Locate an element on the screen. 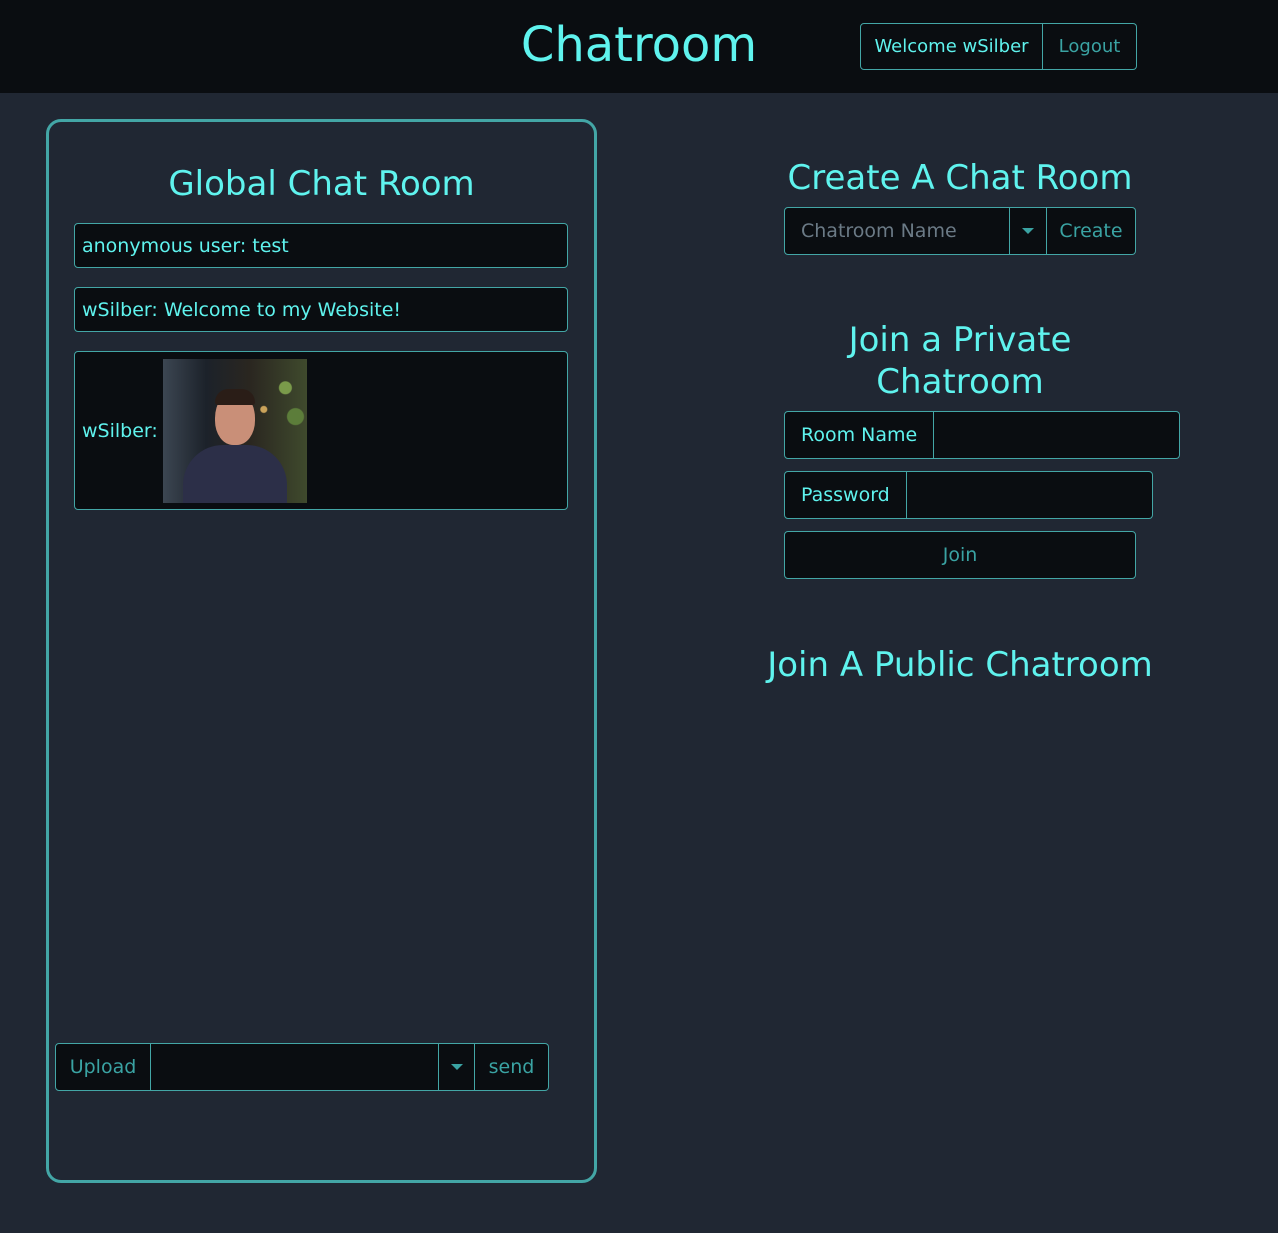  private-room-title-line2: Chatroom is located at coordinates (960, 382).